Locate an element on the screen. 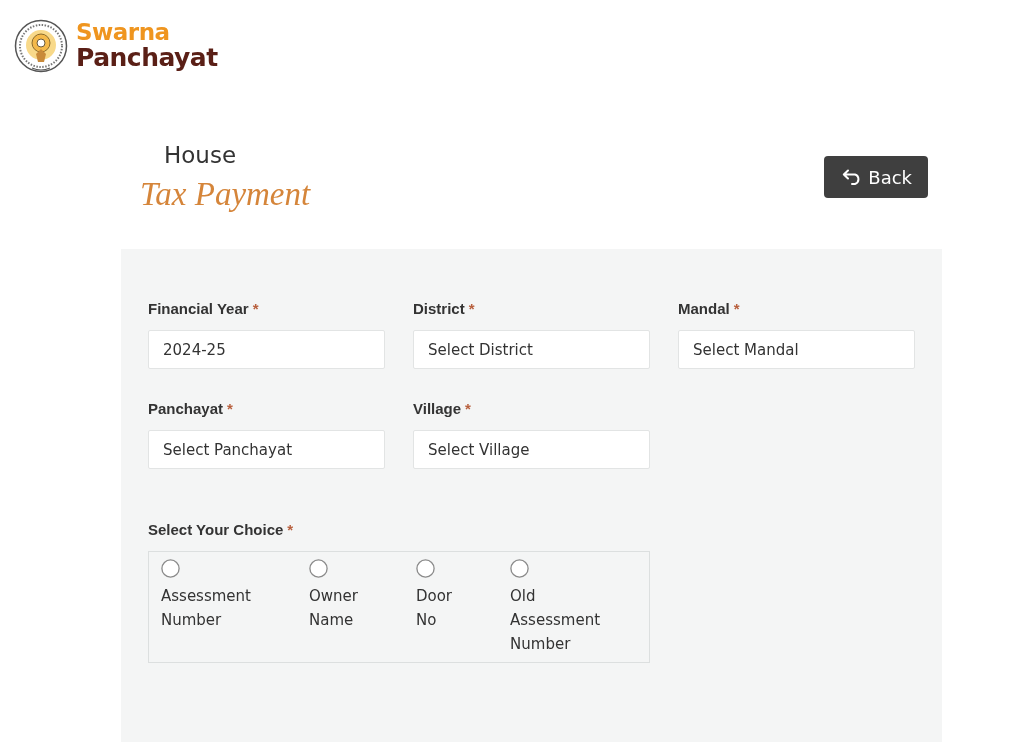 This screenshot has width=1024, height=742. option-label: Old Assessment Number is located at coordinates (555, 620).